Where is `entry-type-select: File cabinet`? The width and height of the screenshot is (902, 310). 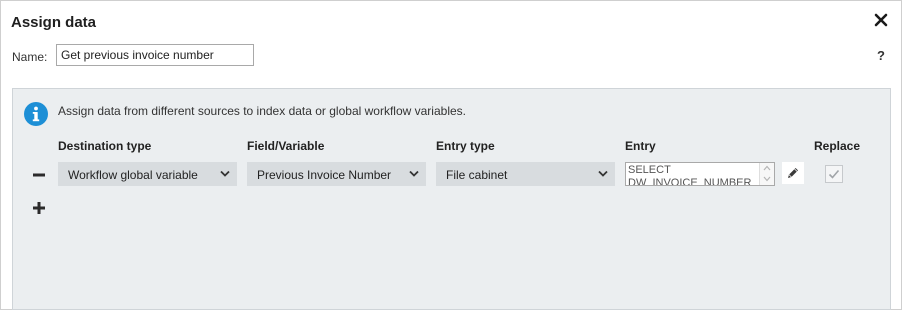 entry-type-select: File cabinet is located at coordinates (525, 174).